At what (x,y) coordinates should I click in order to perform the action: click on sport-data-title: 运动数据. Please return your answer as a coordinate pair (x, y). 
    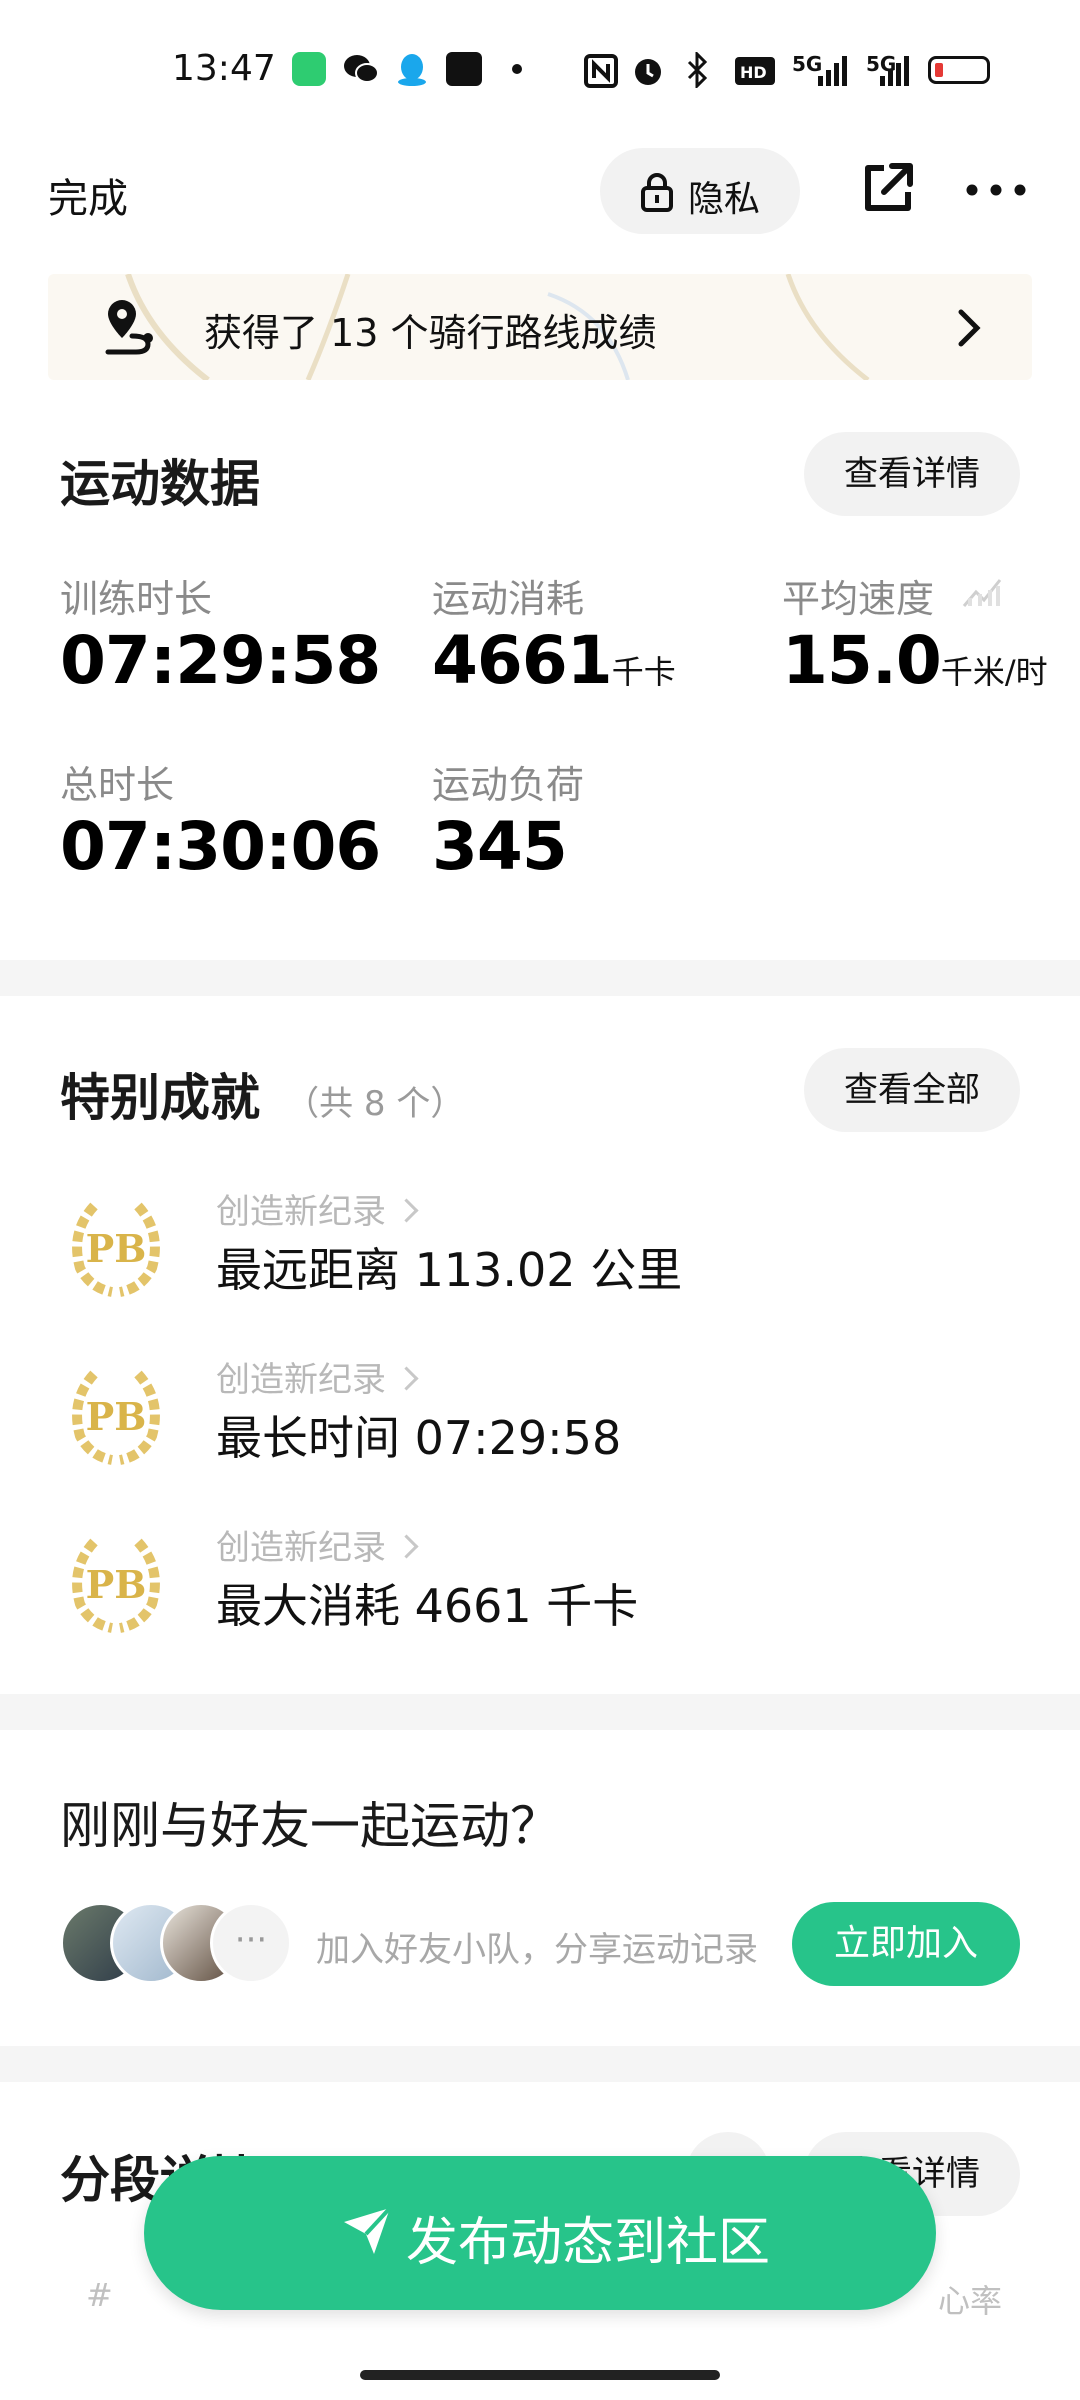
    Looking at the image, I should click on (160, 484).